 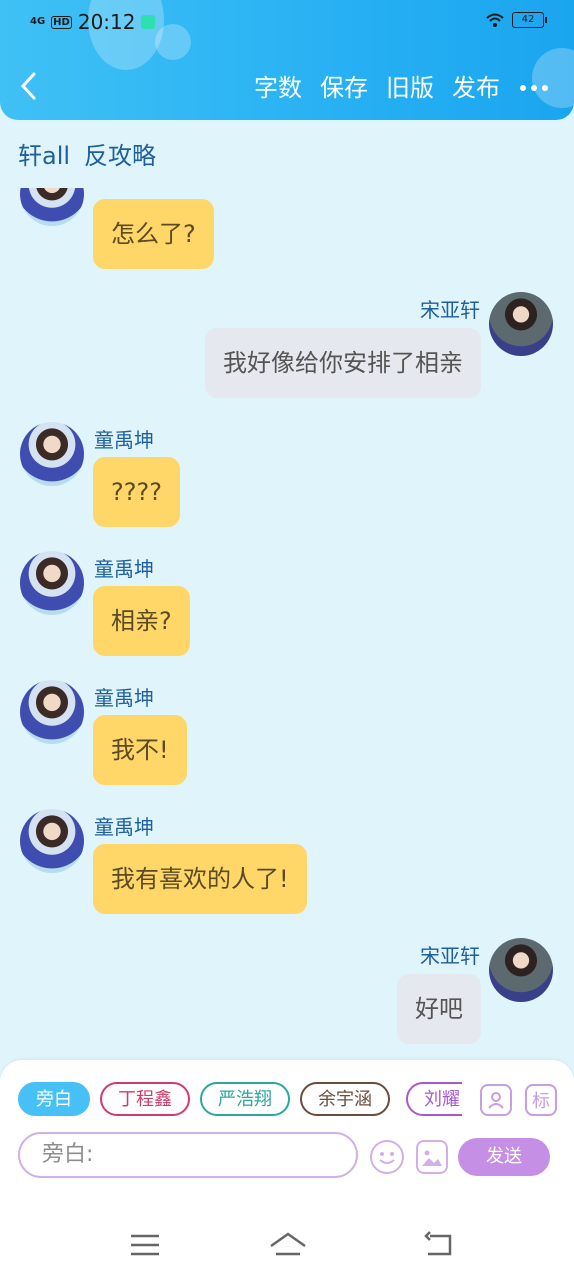 I want to click on chat-message: 怎么了?, so click(x=287, y=233).